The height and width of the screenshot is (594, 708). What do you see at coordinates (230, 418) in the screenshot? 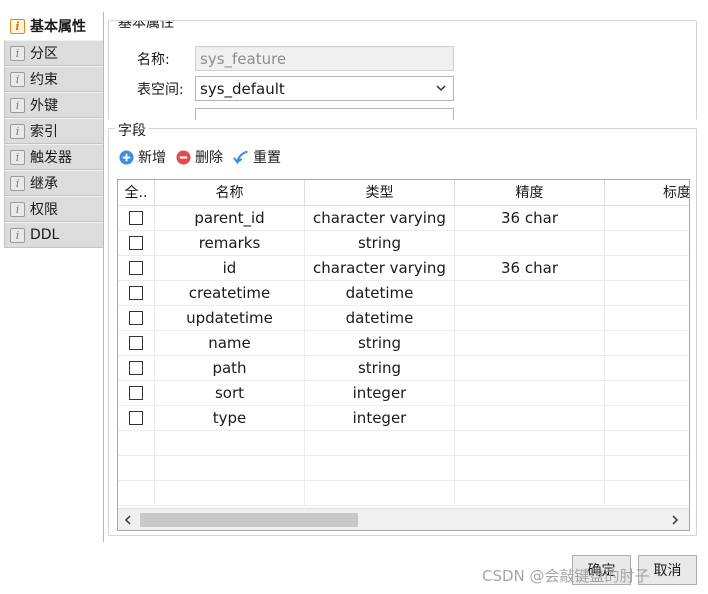
I see `name-cell: type` at bounding box center [230, 418].